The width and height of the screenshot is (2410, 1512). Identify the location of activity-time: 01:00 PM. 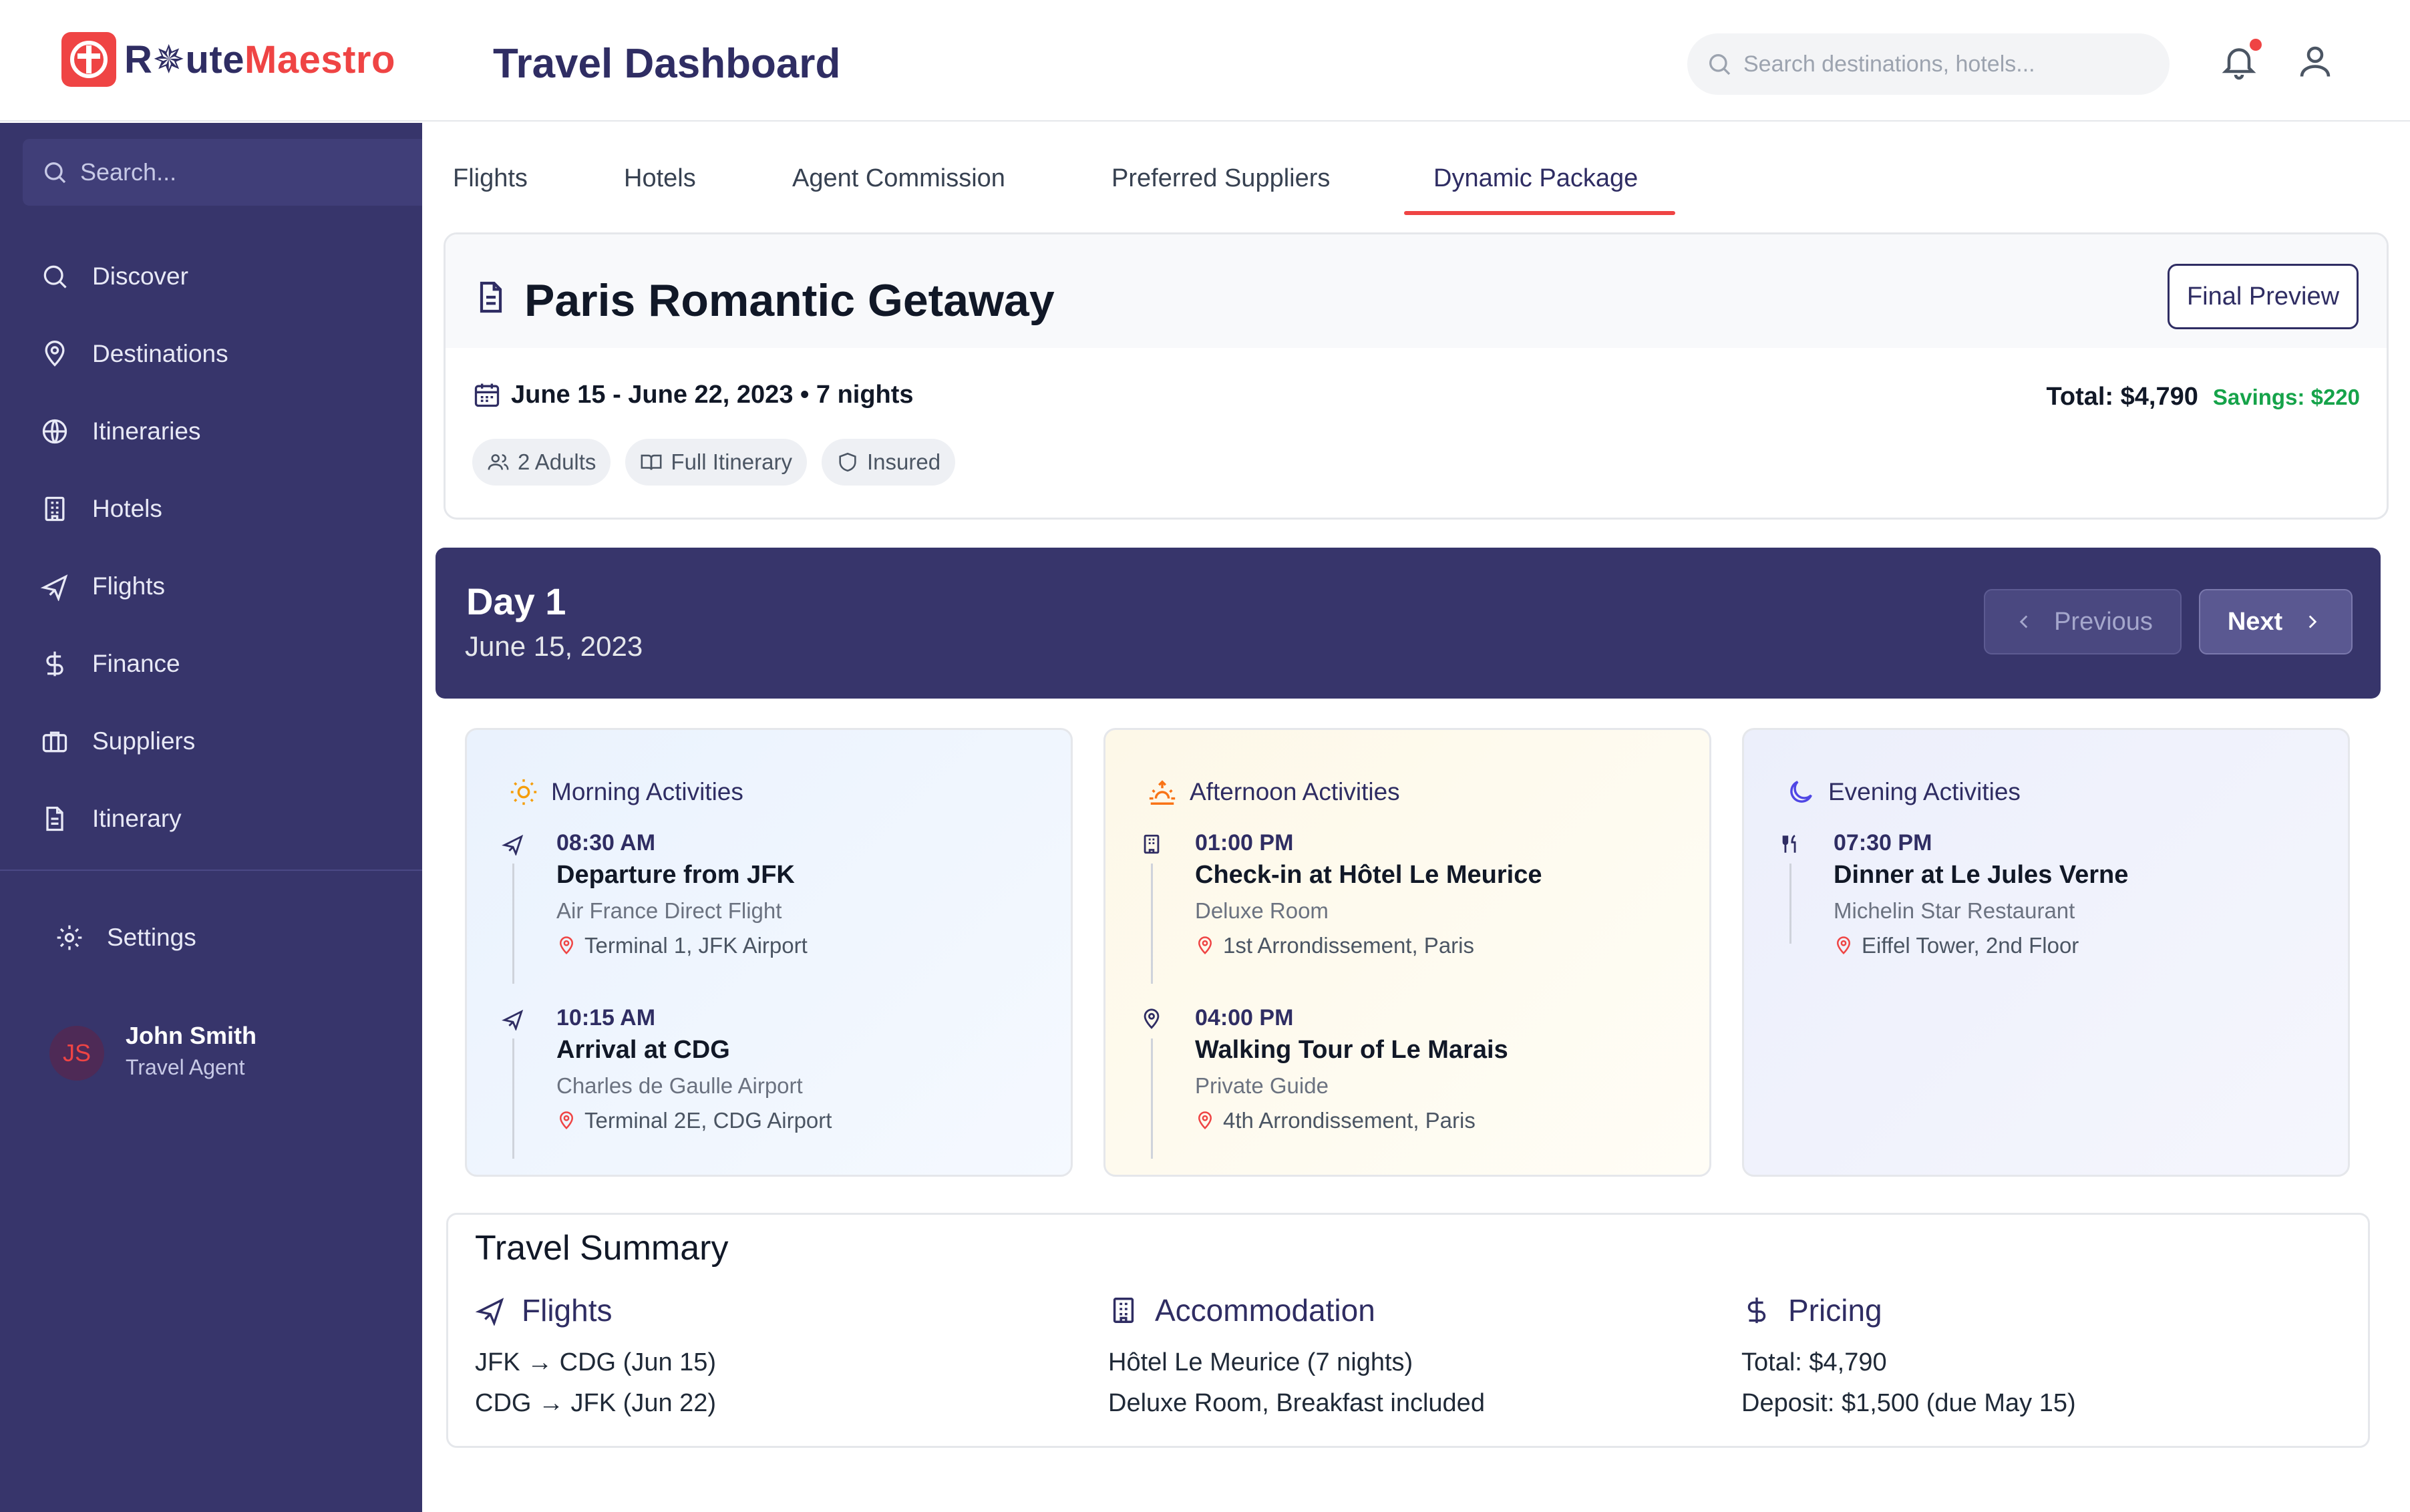
(1244, 843).